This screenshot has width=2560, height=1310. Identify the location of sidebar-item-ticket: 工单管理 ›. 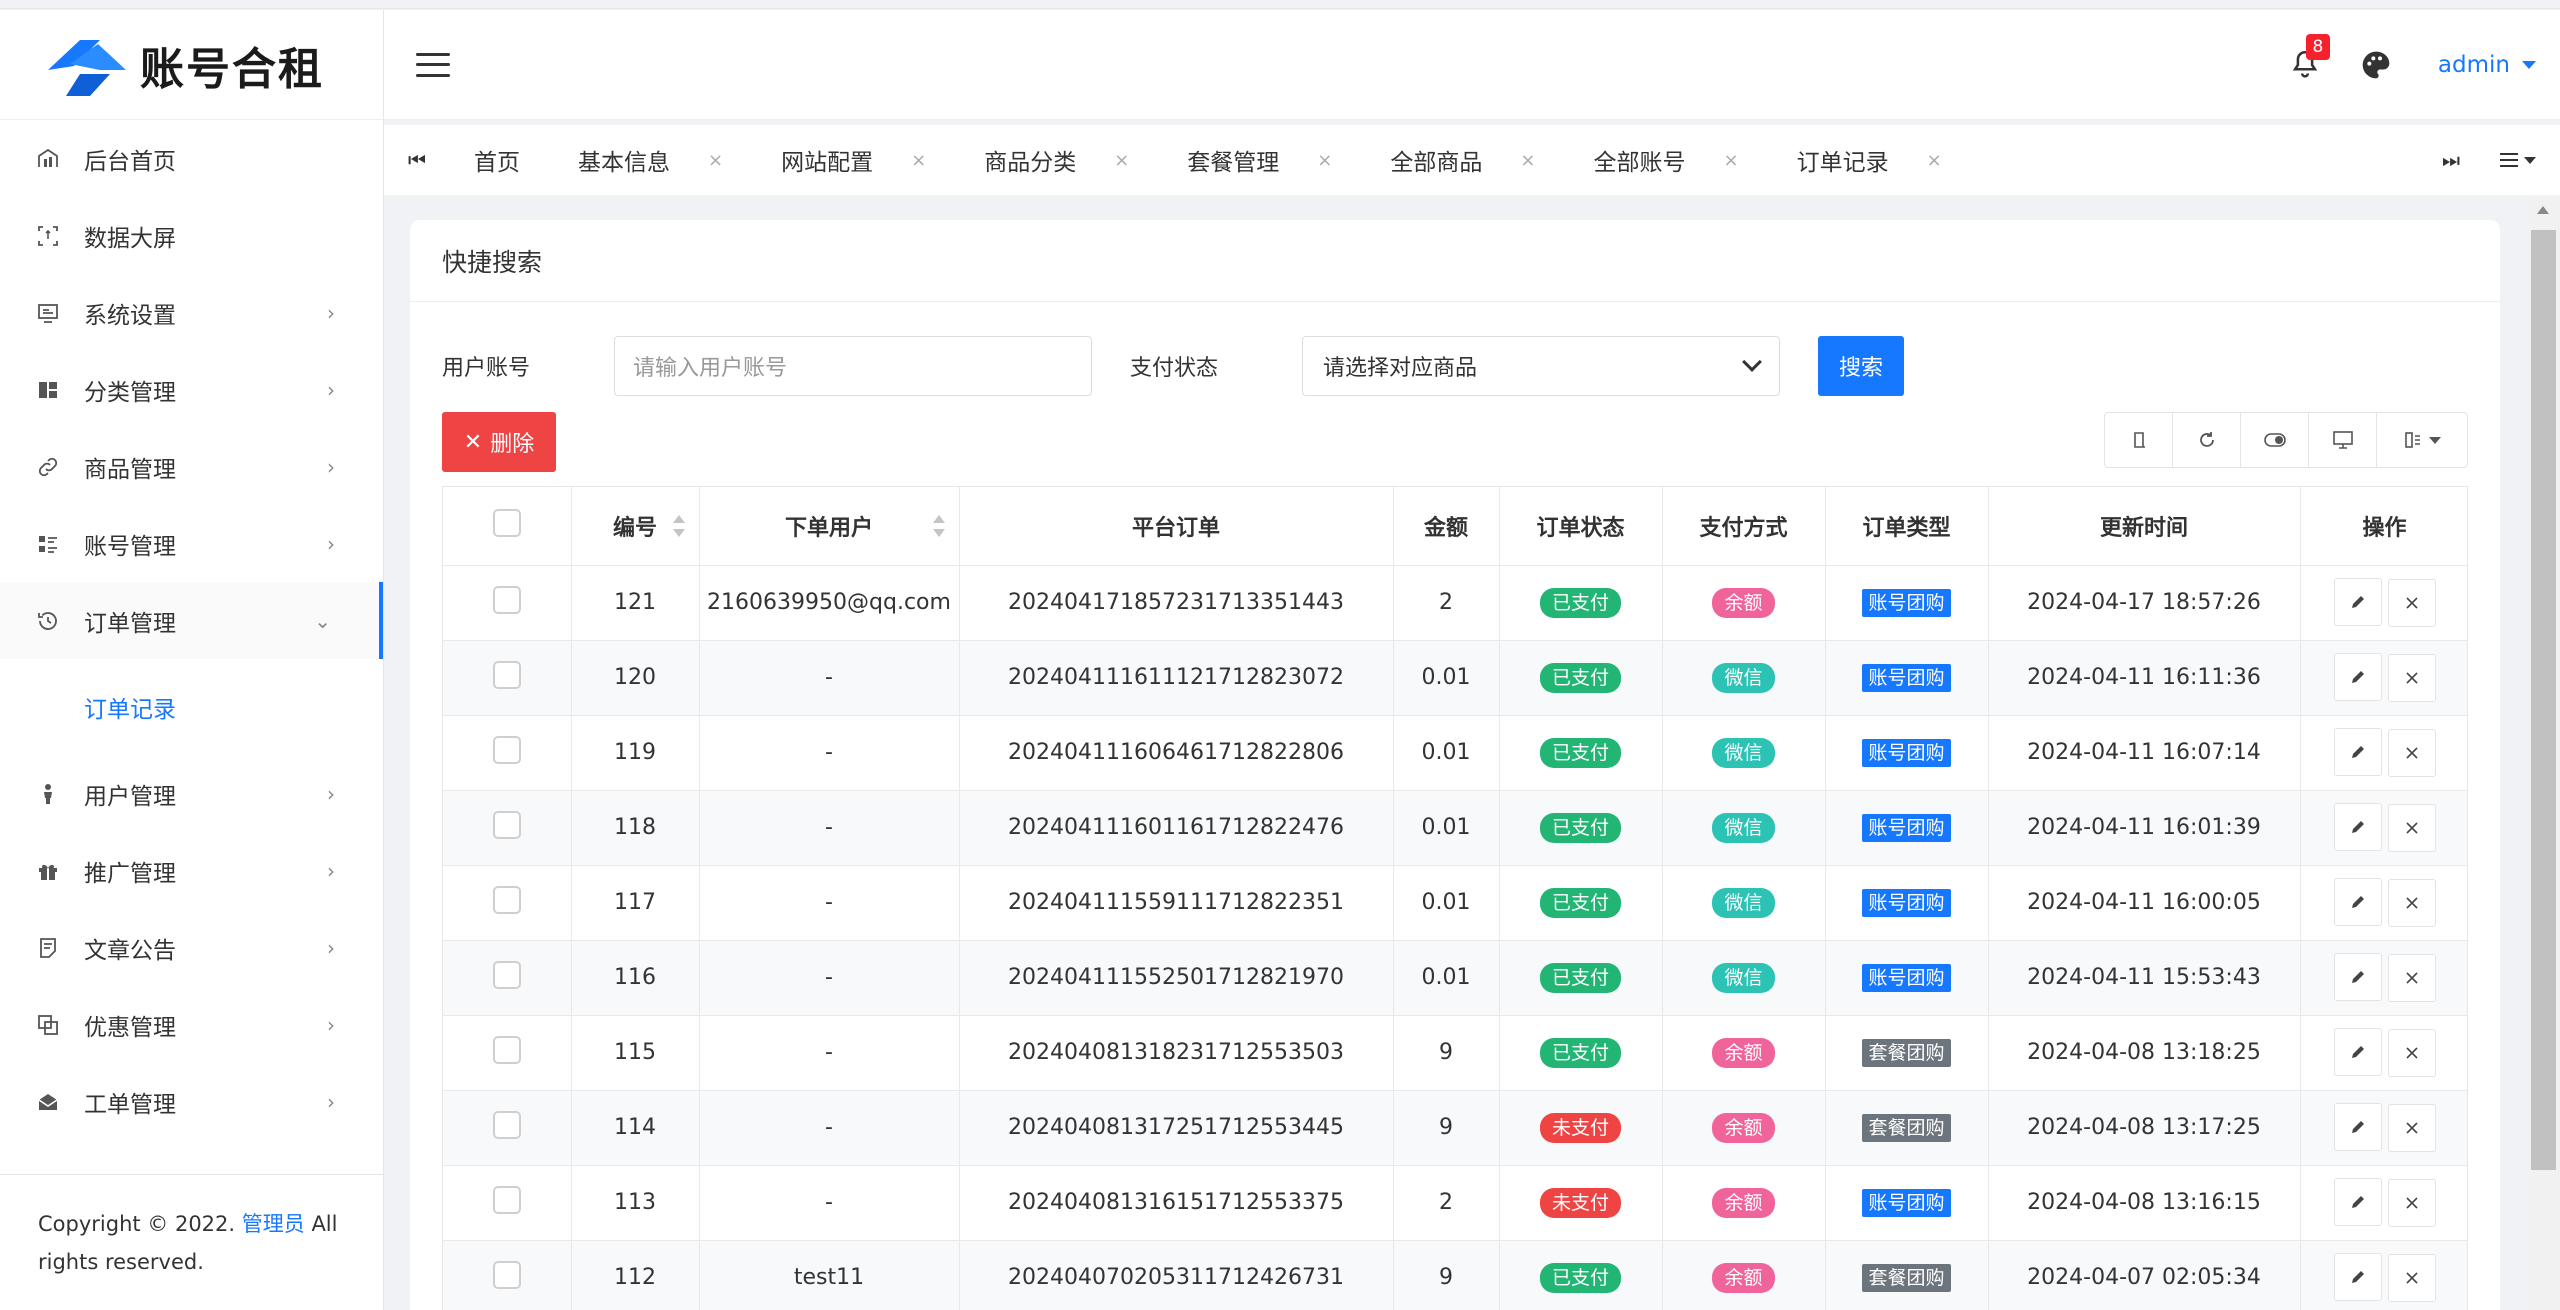
(191, 1101).